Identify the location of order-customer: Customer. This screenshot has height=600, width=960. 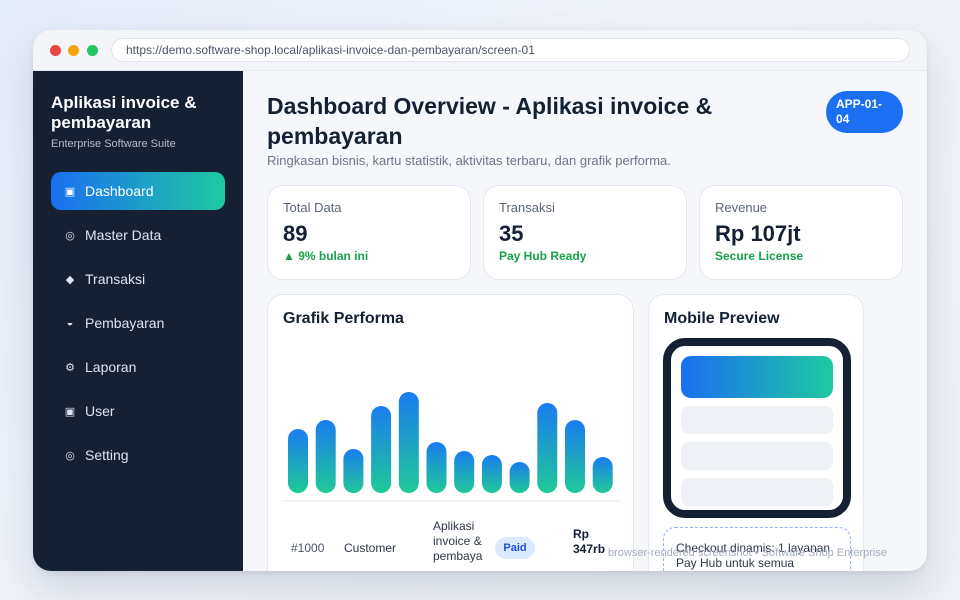
(370, 548).